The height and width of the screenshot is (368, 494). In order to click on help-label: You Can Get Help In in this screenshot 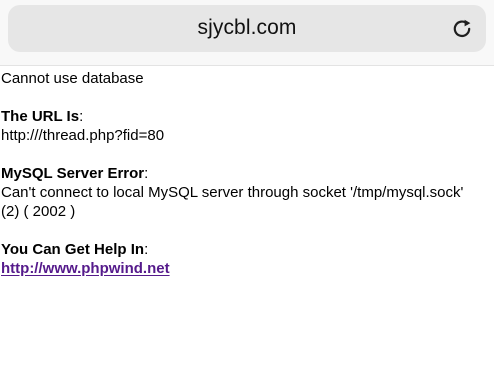, I will do `click(73, 249)`.